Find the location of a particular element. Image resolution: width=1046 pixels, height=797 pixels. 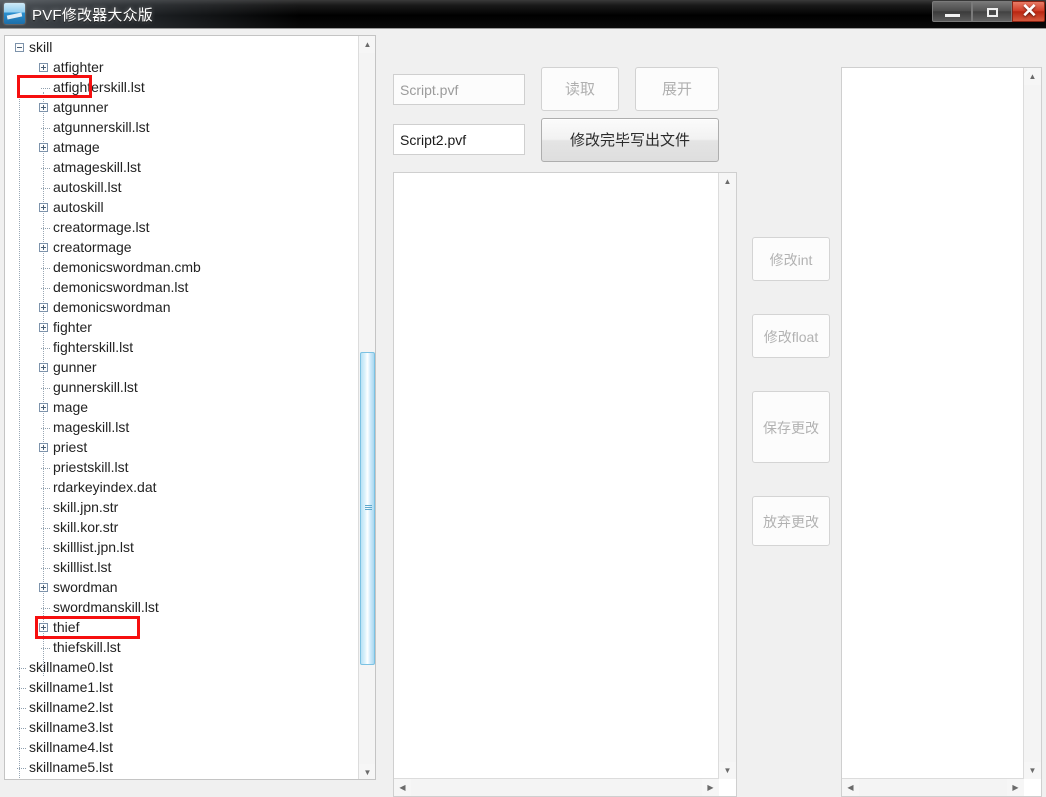

tree-item: gunner is located at coordinates (181, 368).